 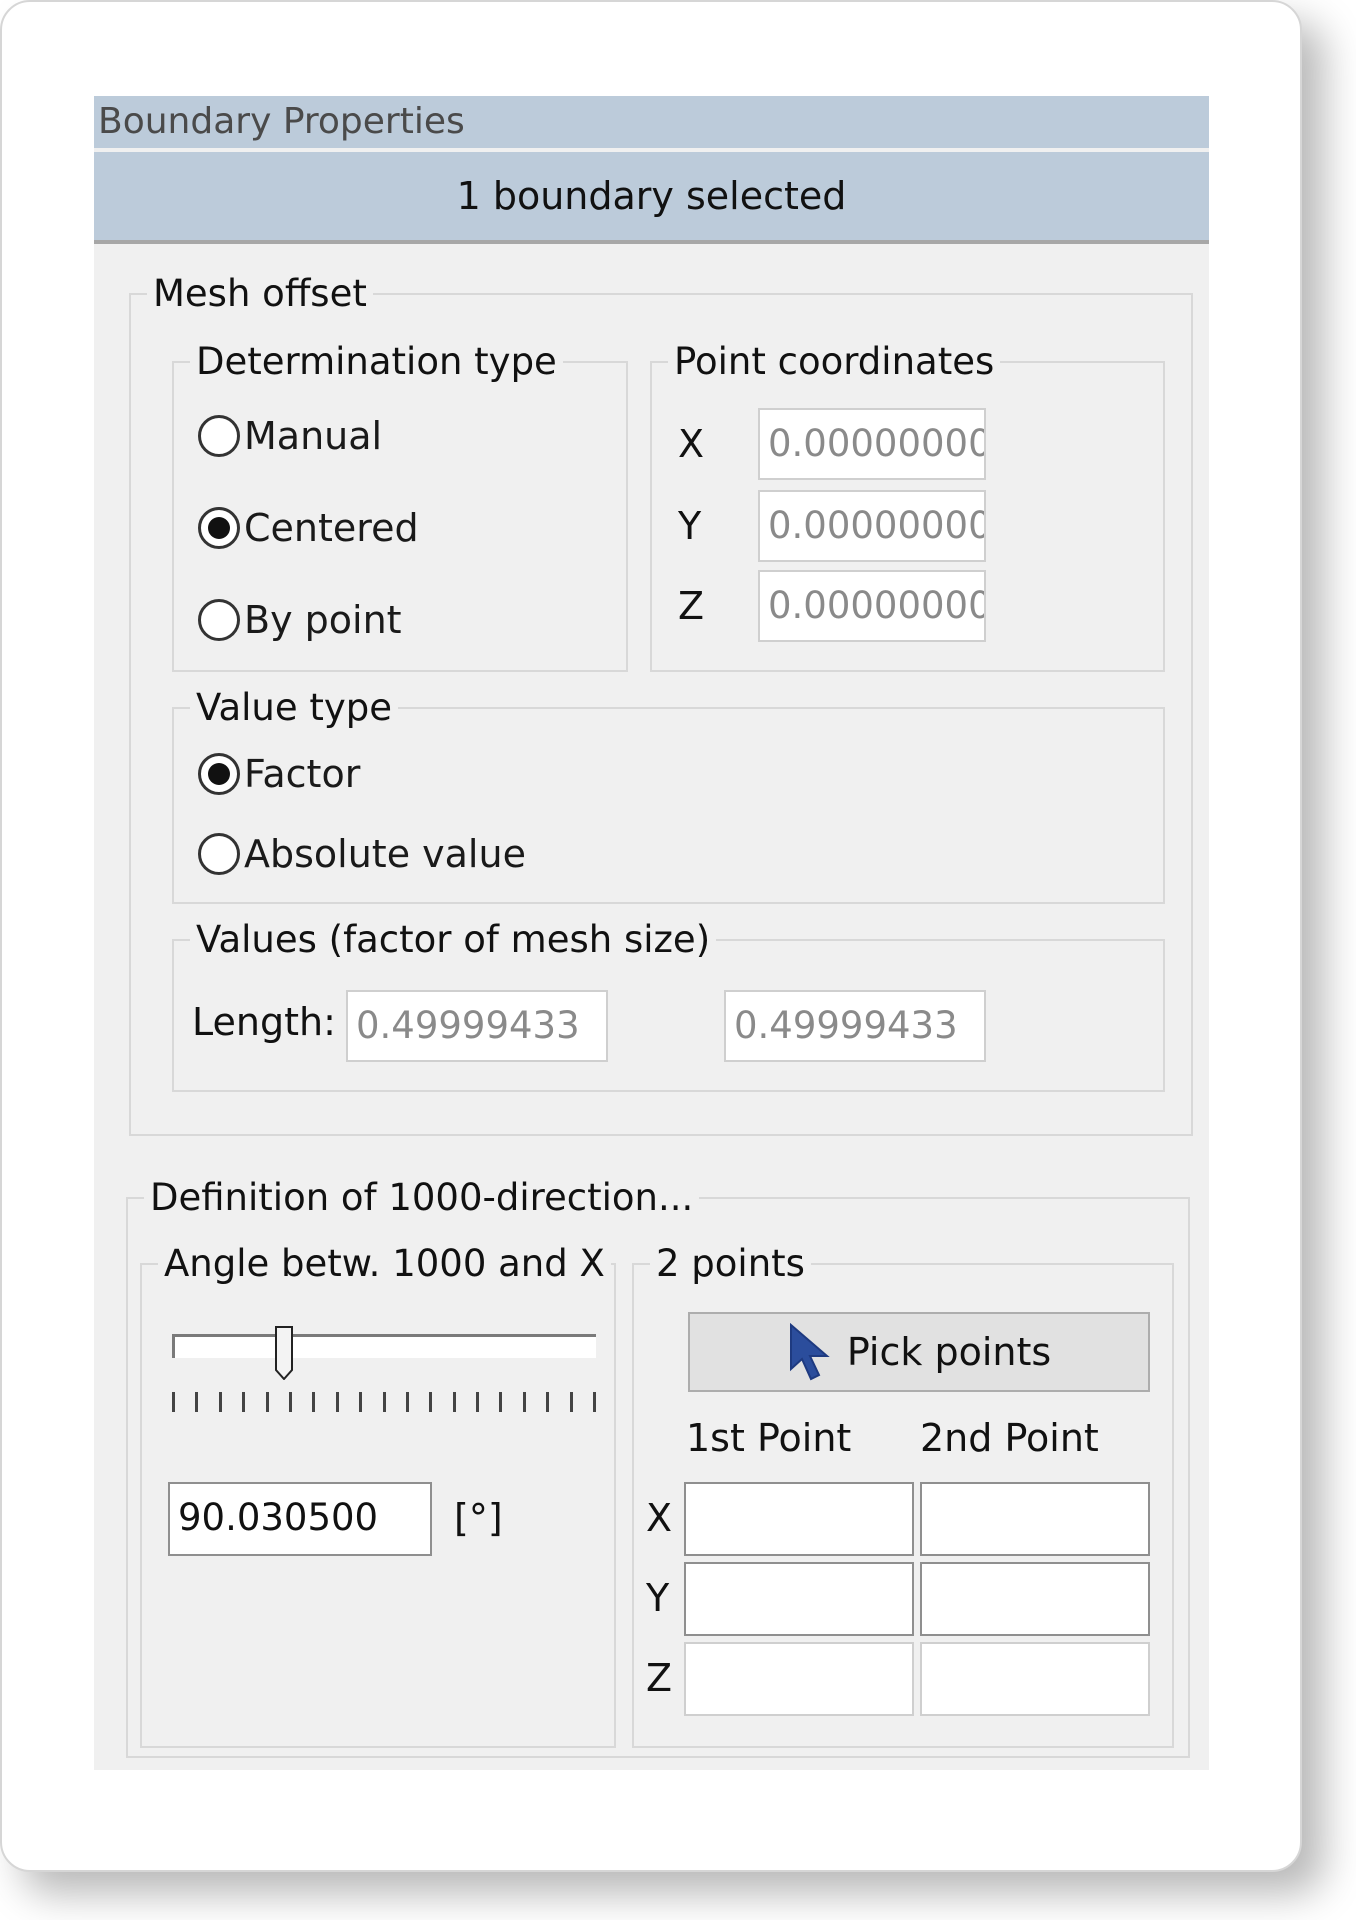 What do you see at coordinates (799, 1519) in the screenshot?
I see `first-point-x-input` at bounding box center [799, 1519].